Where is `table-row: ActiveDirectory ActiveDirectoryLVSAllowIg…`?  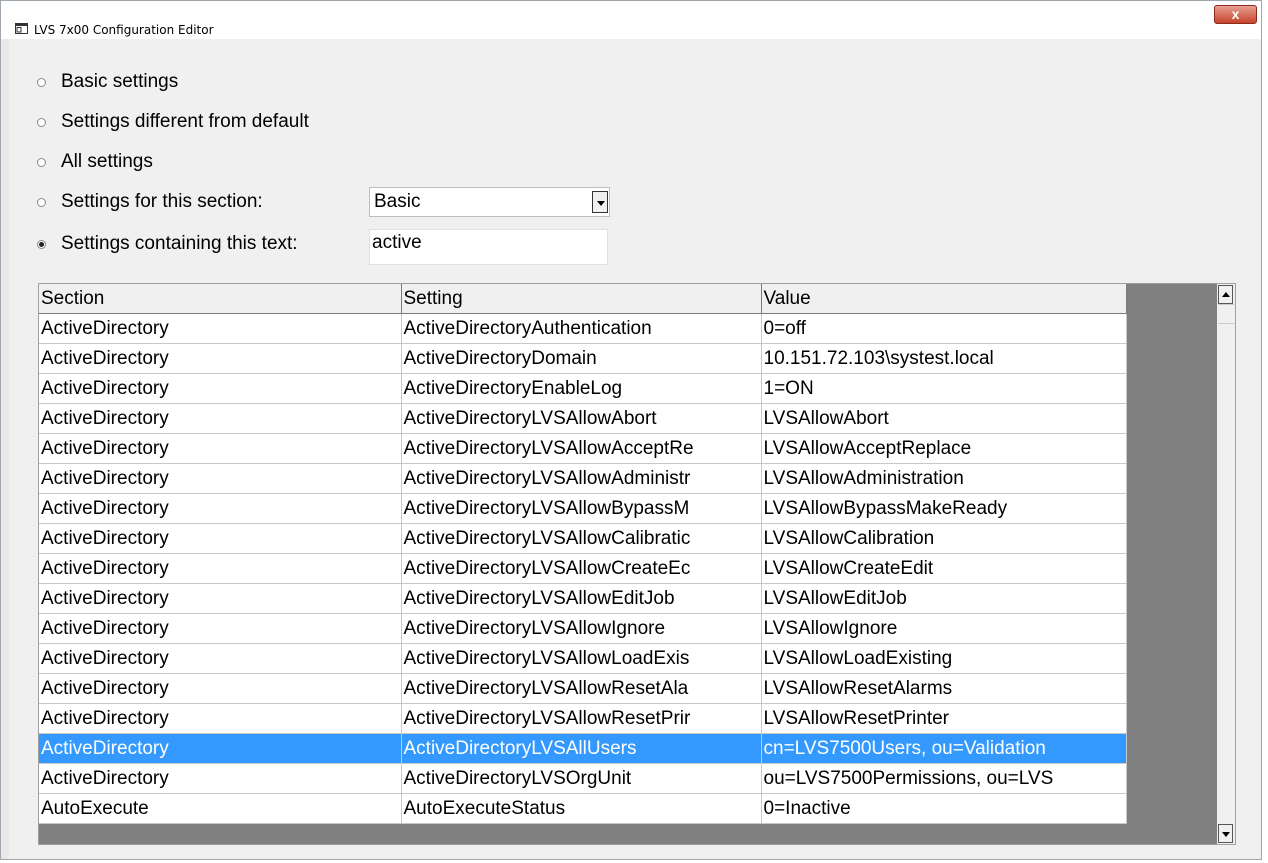 table-row: ActiveDirectory ActiveDirectoryLVSAllowIg… is located at coordinates (583, 628).